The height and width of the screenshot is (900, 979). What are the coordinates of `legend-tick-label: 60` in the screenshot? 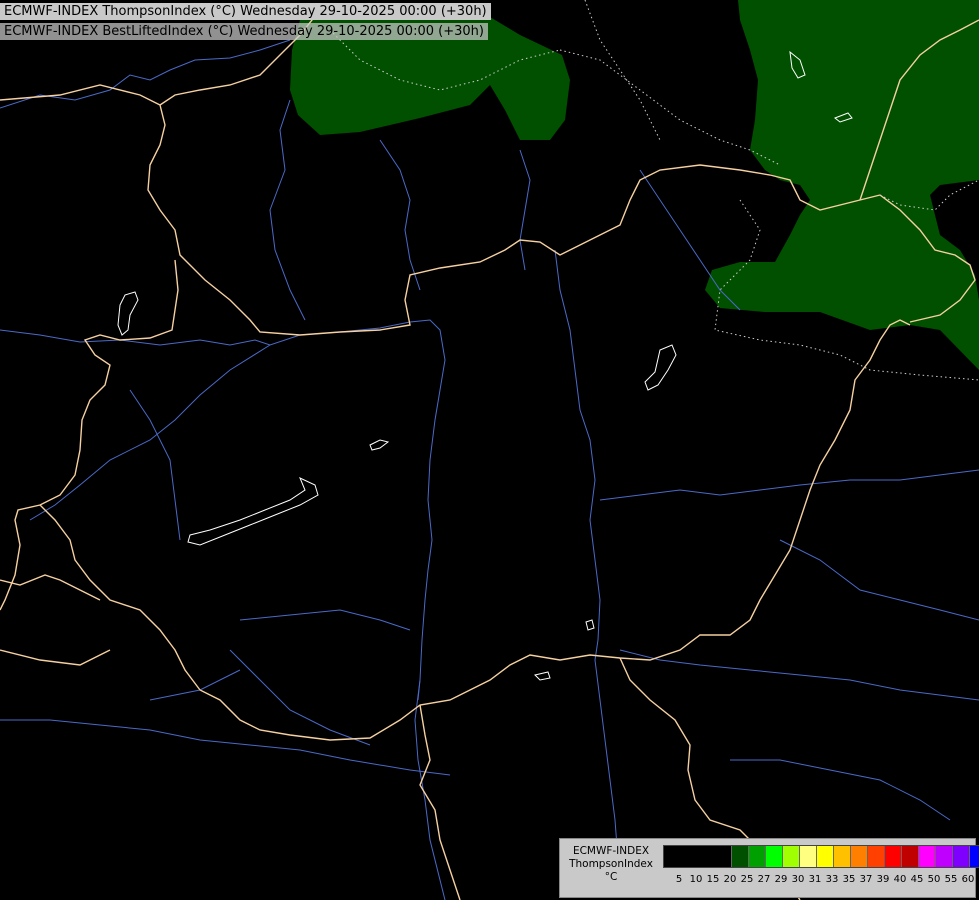 It's located at (968, 879).